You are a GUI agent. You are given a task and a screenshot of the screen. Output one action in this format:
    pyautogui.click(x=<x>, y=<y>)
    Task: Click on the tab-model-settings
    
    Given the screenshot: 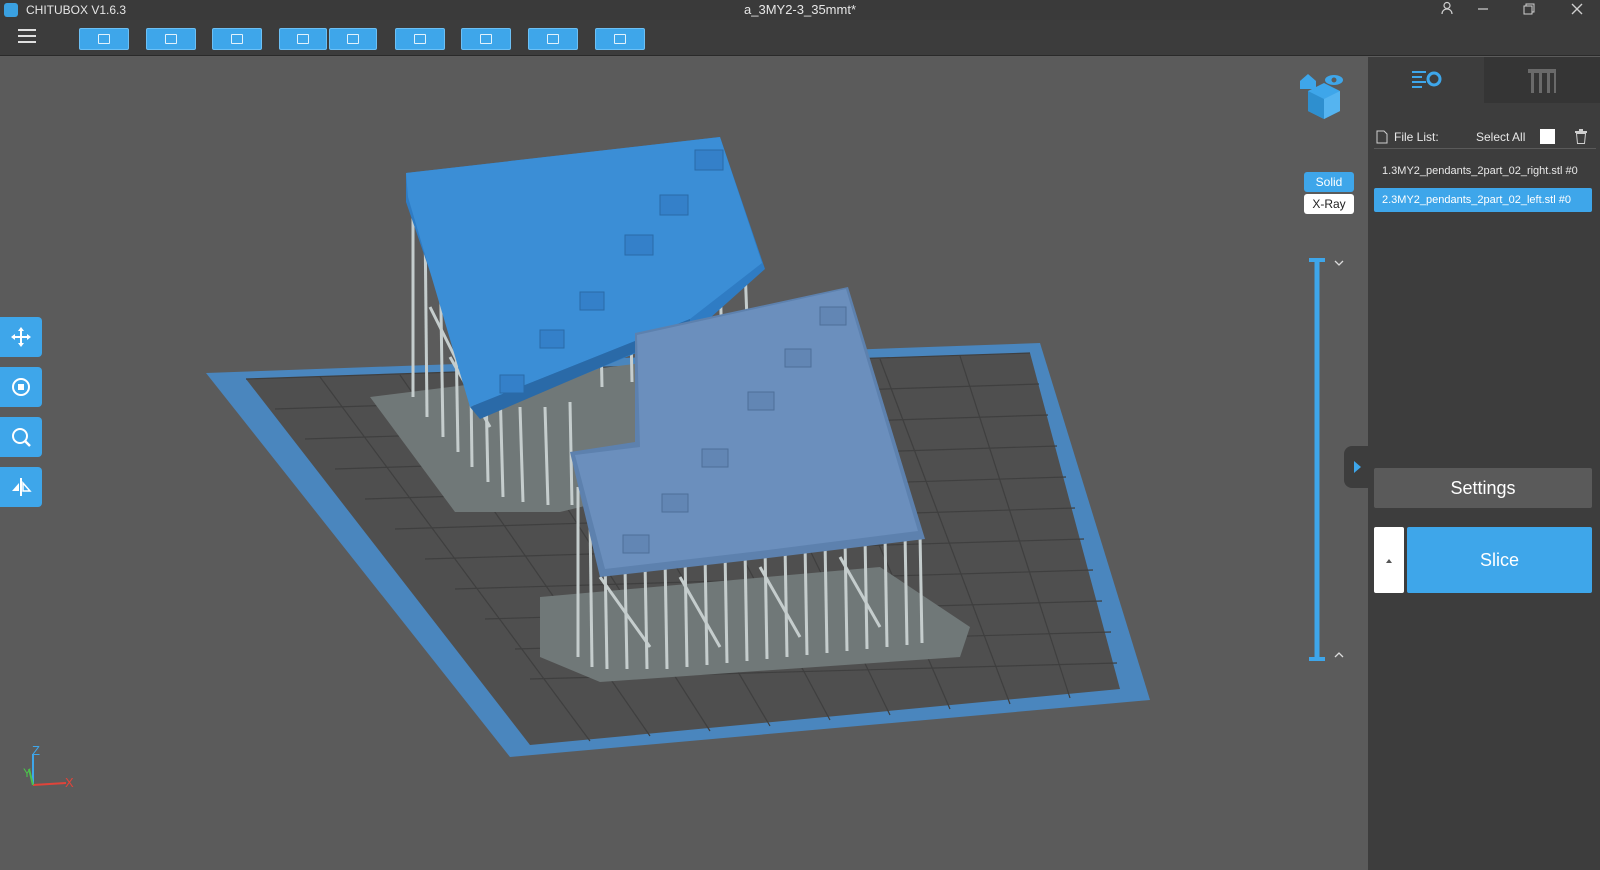 What is the action you would take?
    pyautogui.click(x=1426, y=80)
    